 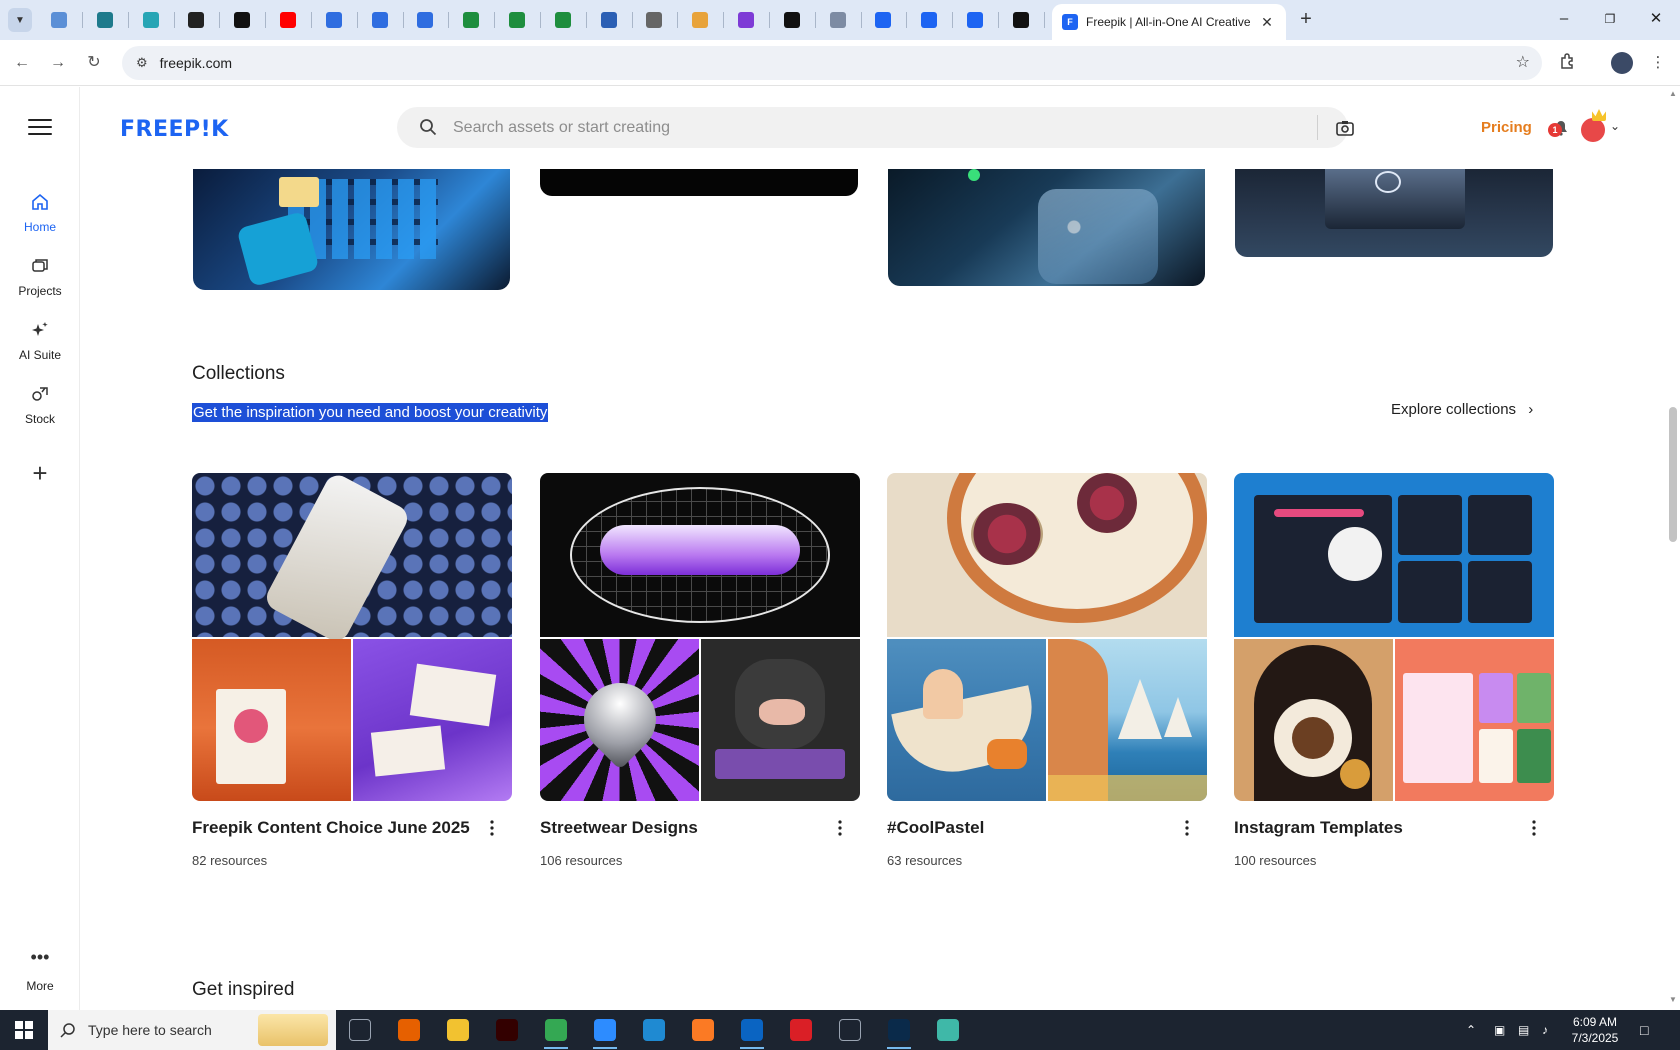 I want to click on meet-now-icon: ▣, so click(x=1499, y=1030).